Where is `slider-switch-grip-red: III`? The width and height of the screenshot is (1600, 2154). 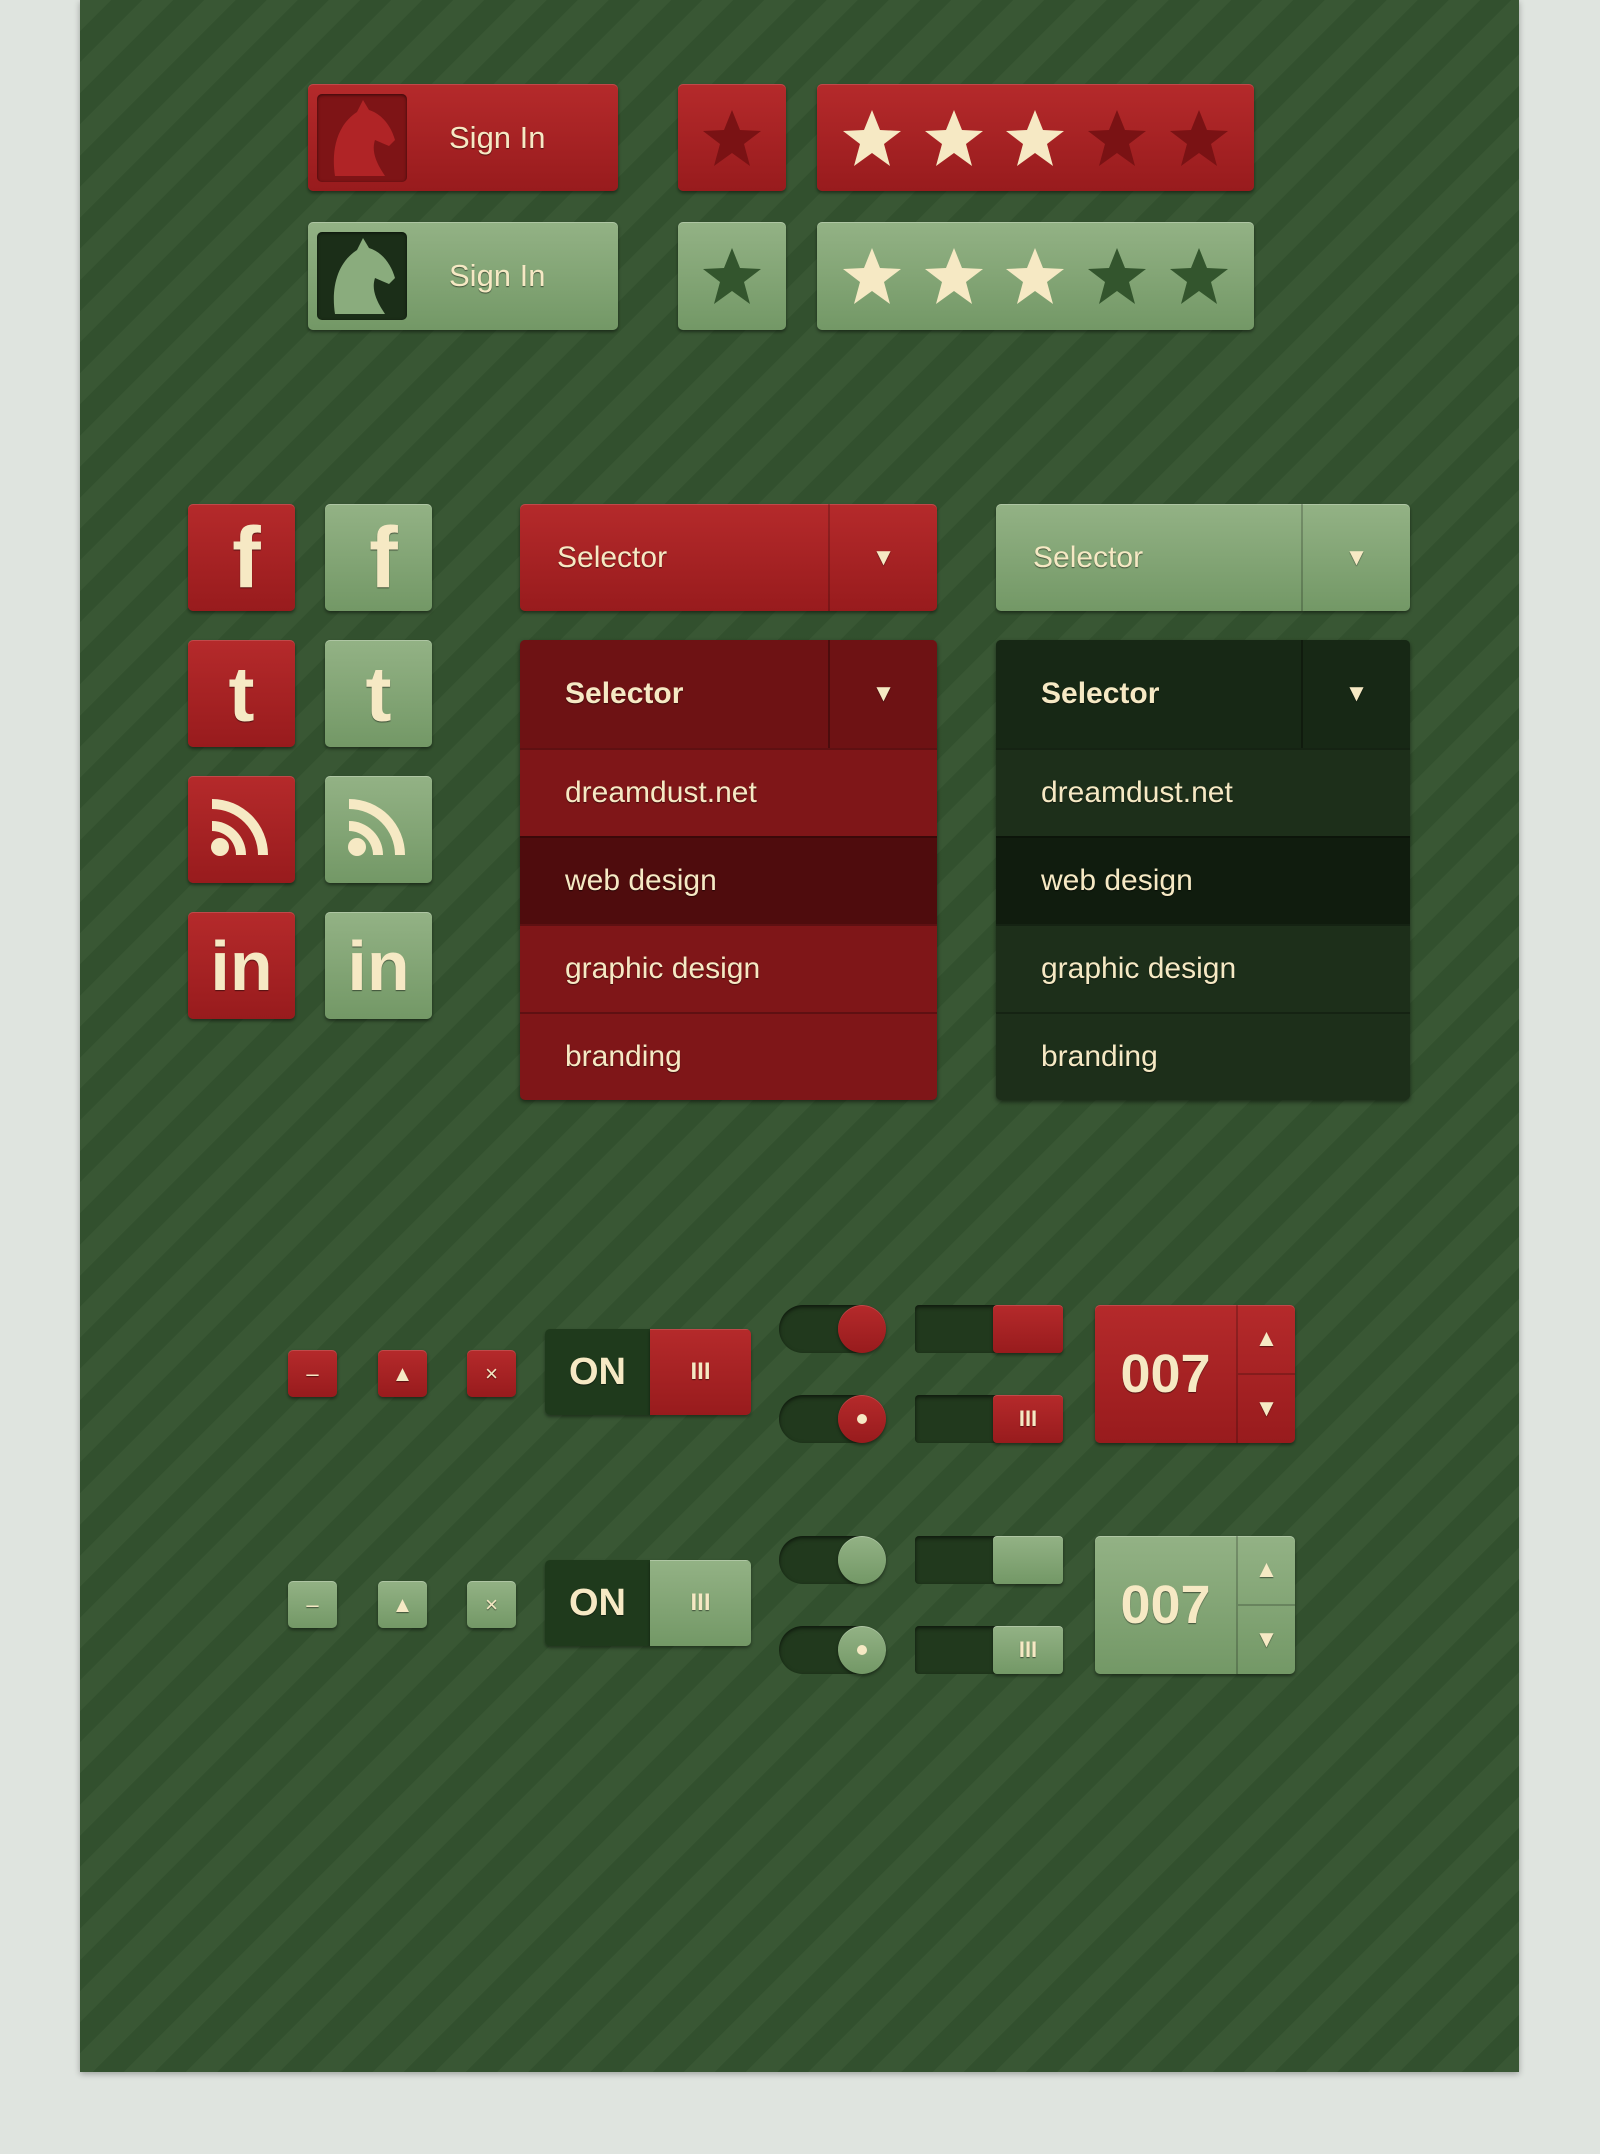
slider-switch-grip-red: III is located at coordinates (989, 1419).